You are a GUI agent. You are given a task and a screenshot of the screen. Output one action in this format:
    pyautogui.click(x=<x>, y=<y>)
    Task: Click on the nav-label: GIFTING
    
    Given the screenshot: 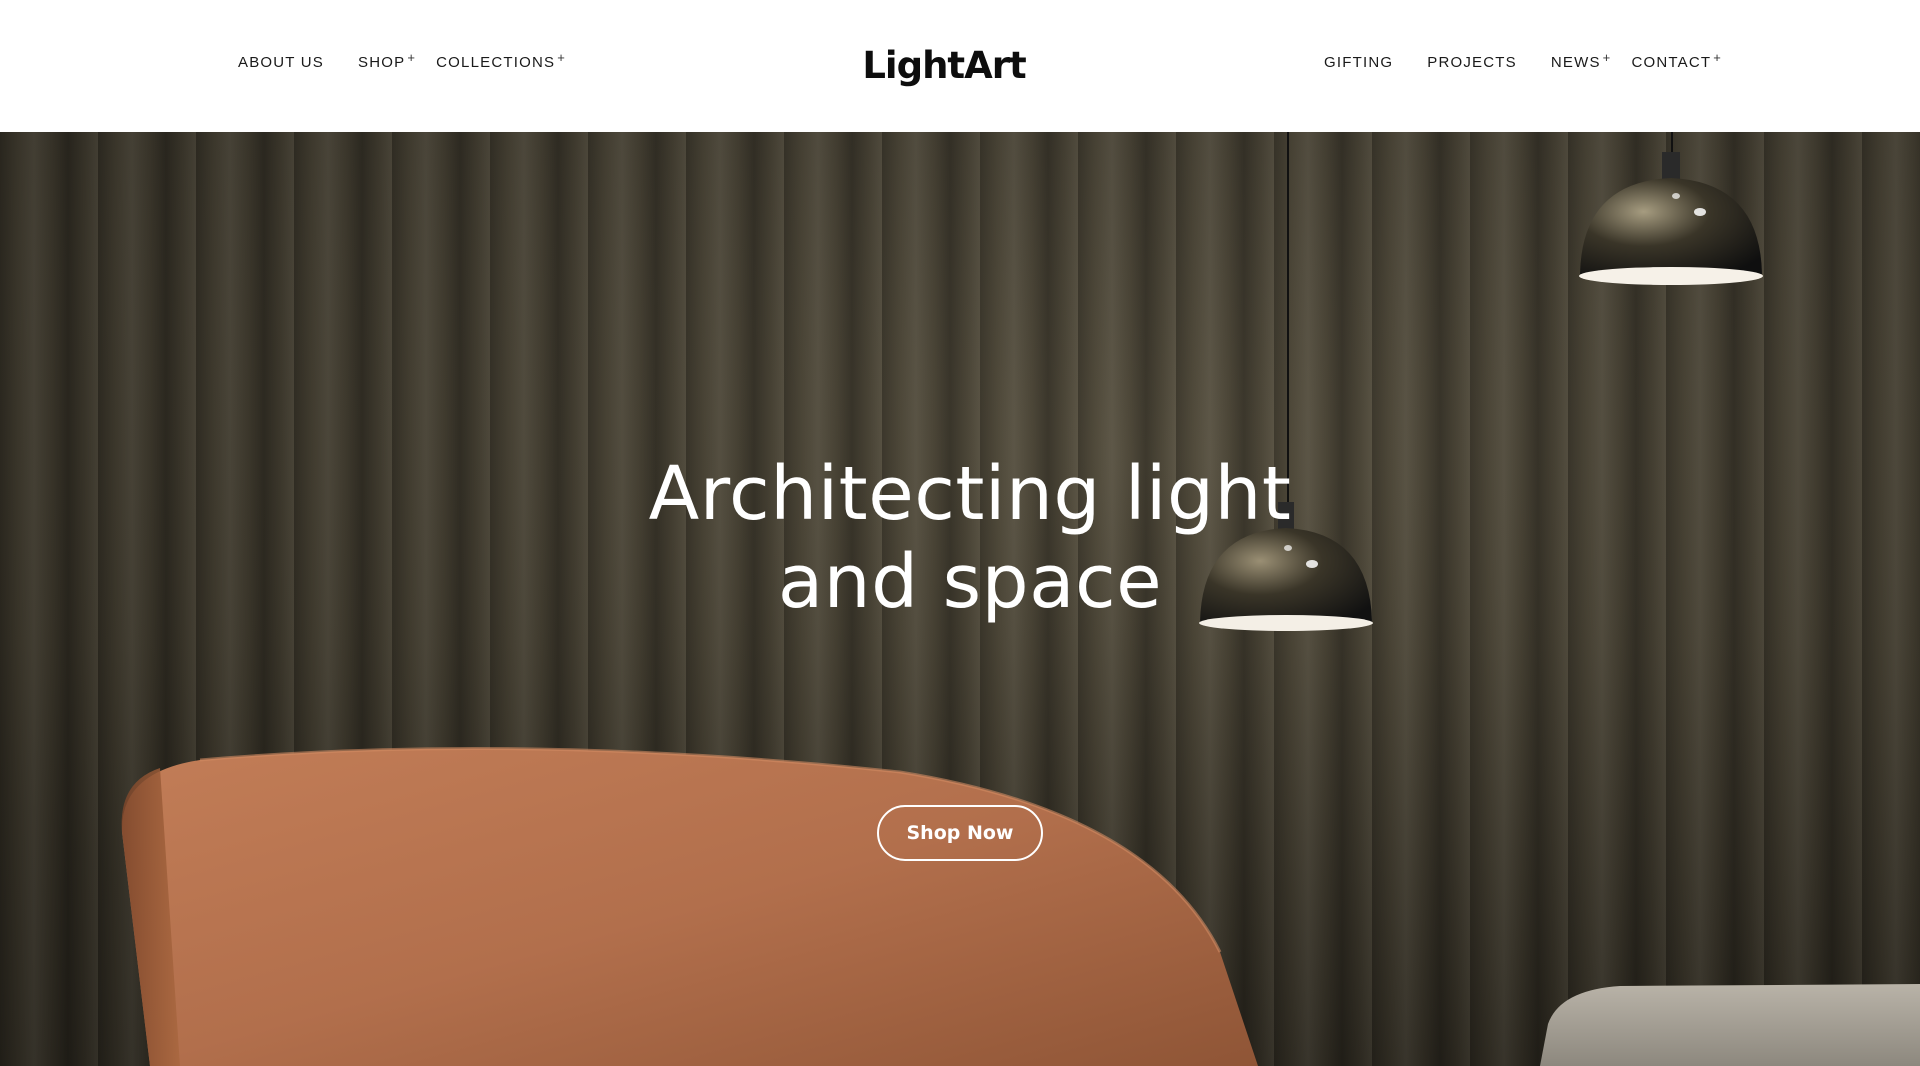 What is the action you would take?
    pyautogui.click(x=1359, y=62)
    